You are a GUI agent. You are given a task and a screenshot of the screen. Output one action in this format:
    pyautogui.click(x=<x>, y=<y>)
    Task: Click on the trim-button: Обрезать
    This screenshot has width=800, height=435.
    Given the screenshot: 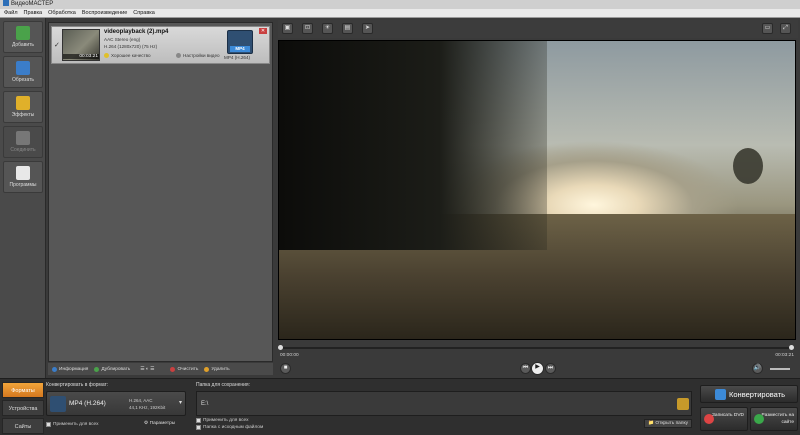 What is the action you would take?
    pyautogui.click(x=23, y=72)
    